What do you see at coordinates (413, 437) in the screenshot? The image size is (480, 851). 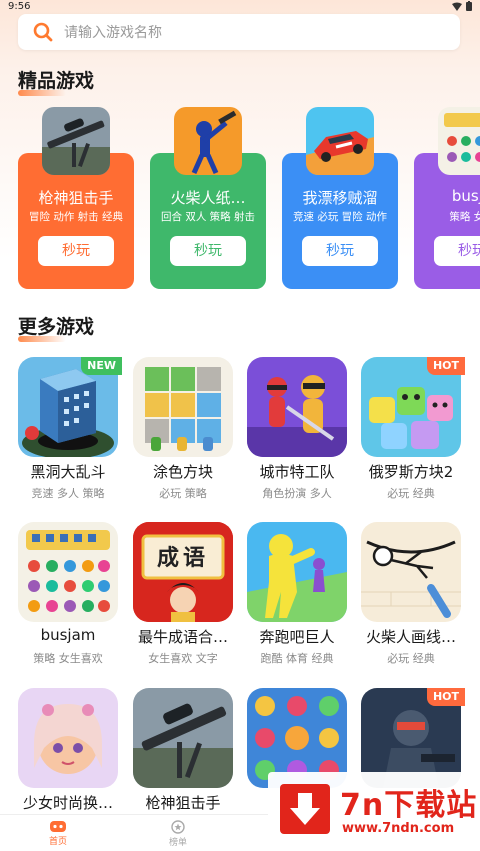 I see `game-item: HOT 俄罗斯方块2 必玩 经典` at bounding box center [413, 437].